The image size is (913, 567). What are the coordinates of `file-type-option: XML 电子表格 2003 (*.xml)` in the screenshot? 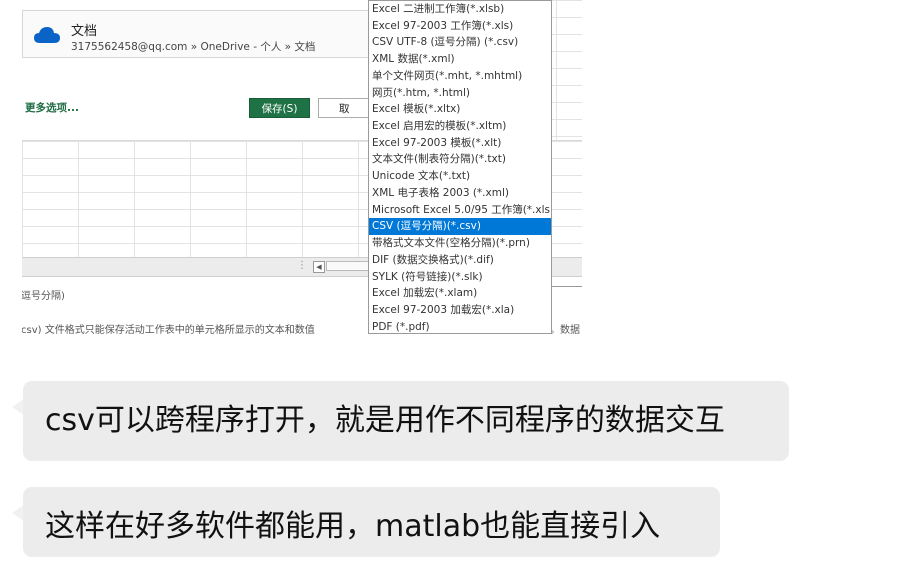 It's located at (460, 193).